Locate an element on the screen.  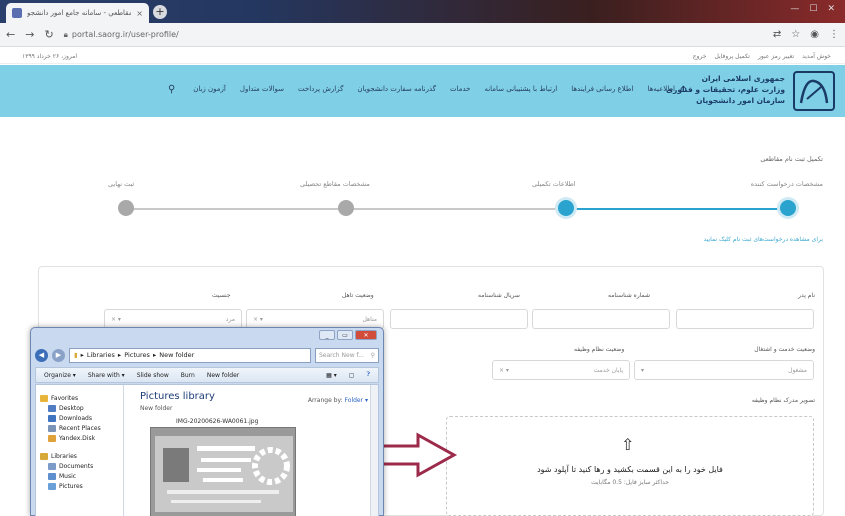
topbar-link: خوش آمدید is located at coordinates (816, 56).